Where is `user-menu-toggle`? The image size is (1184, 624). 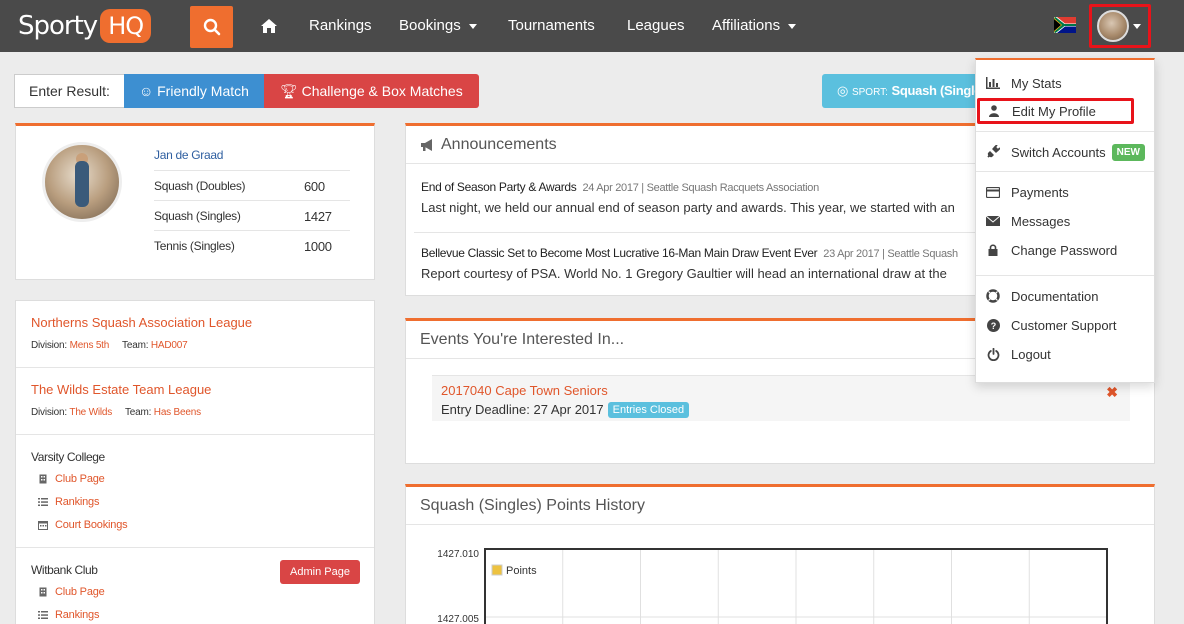
user-menu-toggle is located at coordinates (1120, 26).